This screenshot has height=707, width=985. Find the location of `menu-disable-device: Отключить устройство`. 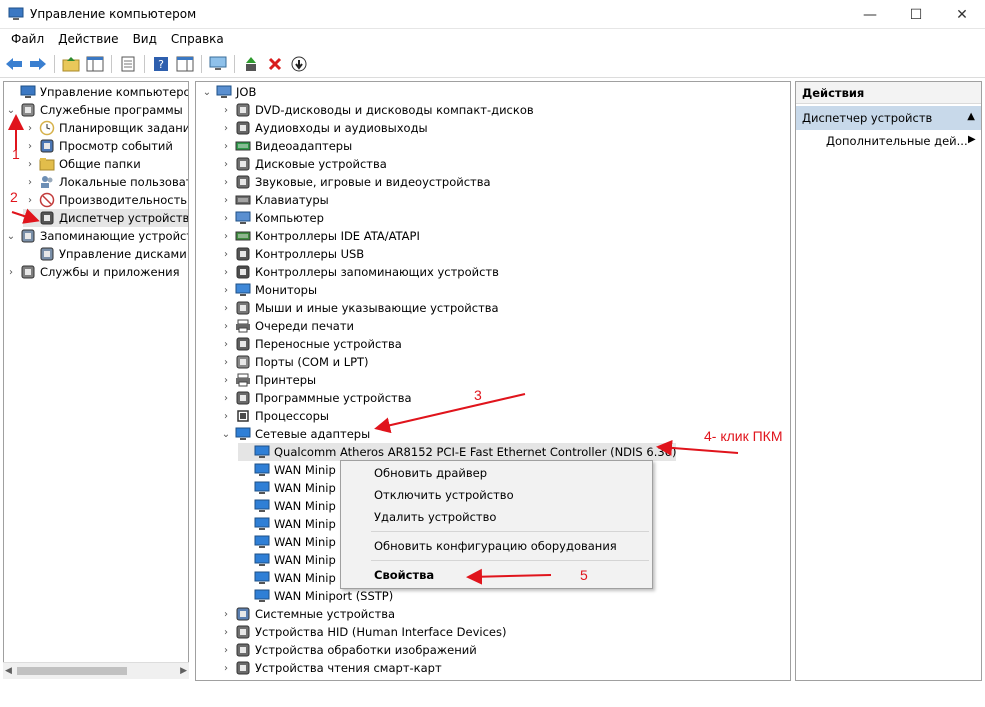

menu-disable-device: Отключить устройство is located at coordinates (444, 495).